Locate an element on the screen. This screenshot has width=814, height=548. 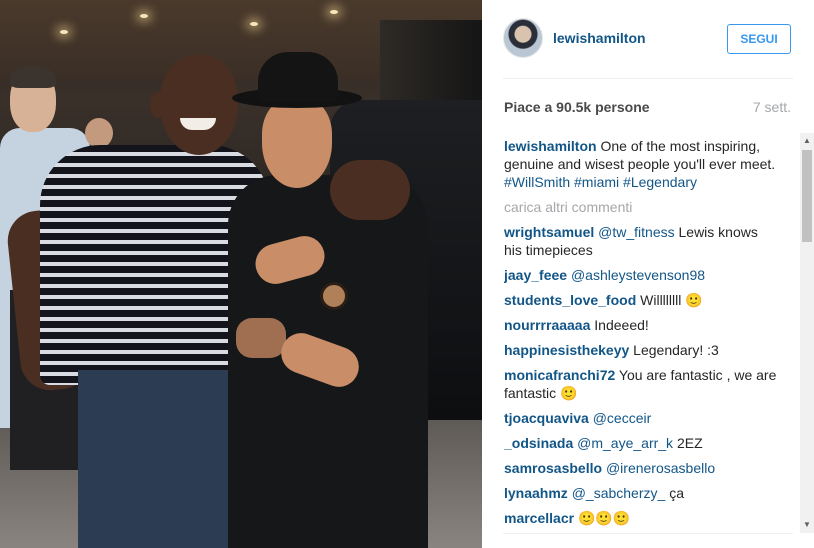
comment-text: Legendary! :3 is located at coordinates (676, 350).